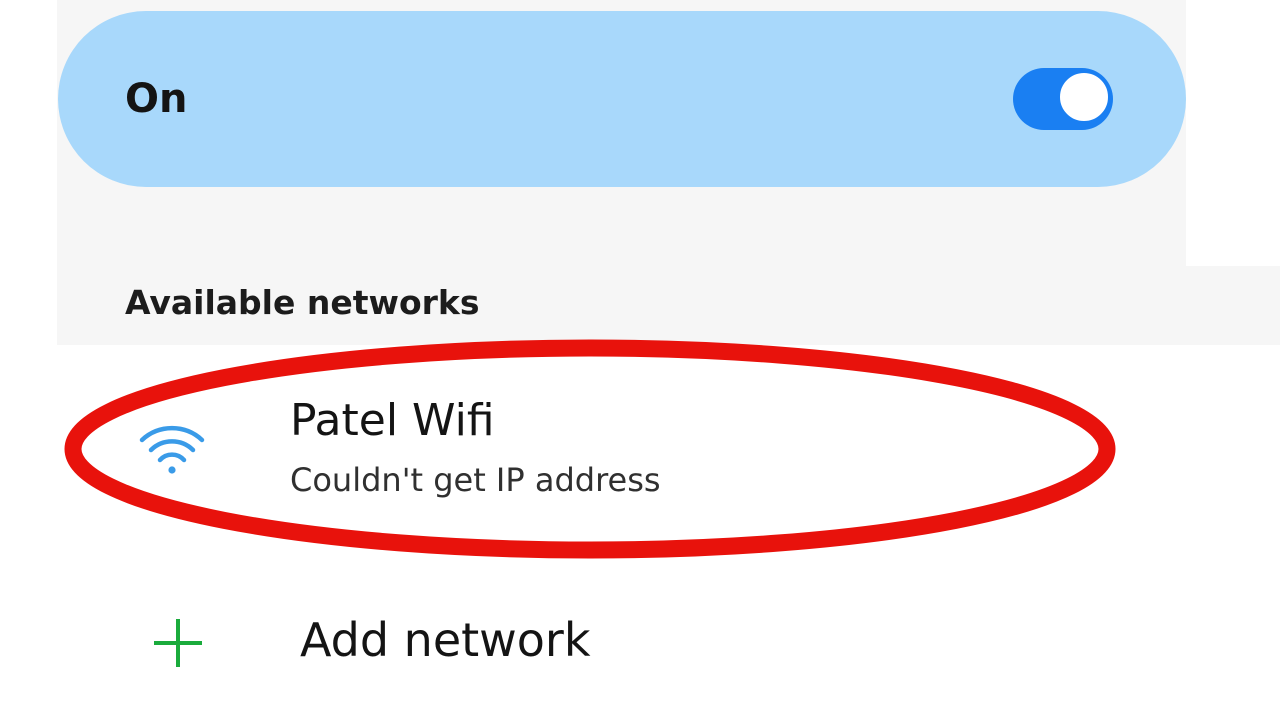 The width and height of the screenshot is (1280, 720). Describe the element at coordinates (302, 302) in the screenshot. I see `available-networks-header: Available networks` at that location.